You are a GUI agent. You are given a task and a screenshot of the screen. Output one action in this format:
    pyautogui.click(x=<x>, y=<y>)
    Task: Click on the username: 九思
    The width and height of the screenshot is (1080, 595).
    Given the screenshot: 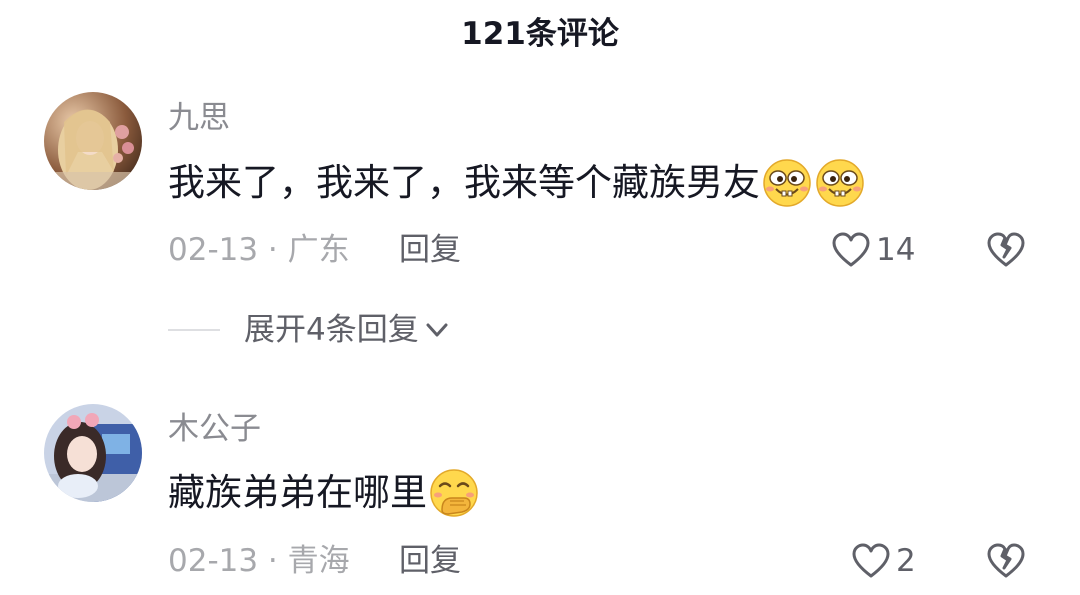 What is the action you would take?
    pyautogui.click(x=199, y=118)
    